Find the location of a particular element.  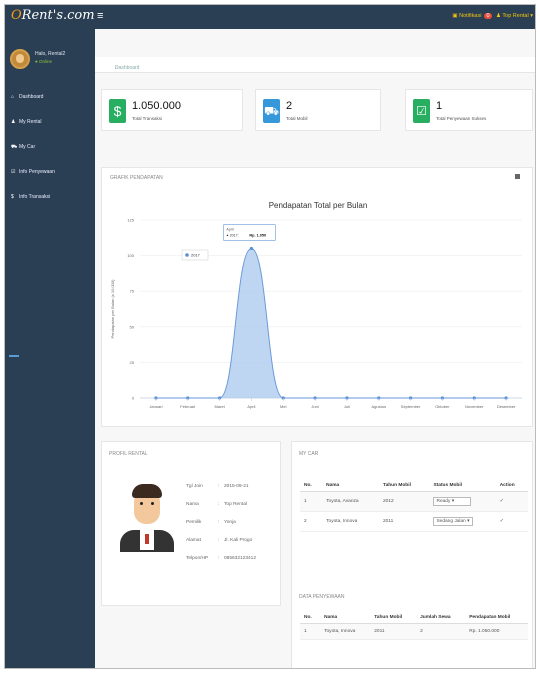

x-tick-label: Juni is located at coordinates (314, 406).